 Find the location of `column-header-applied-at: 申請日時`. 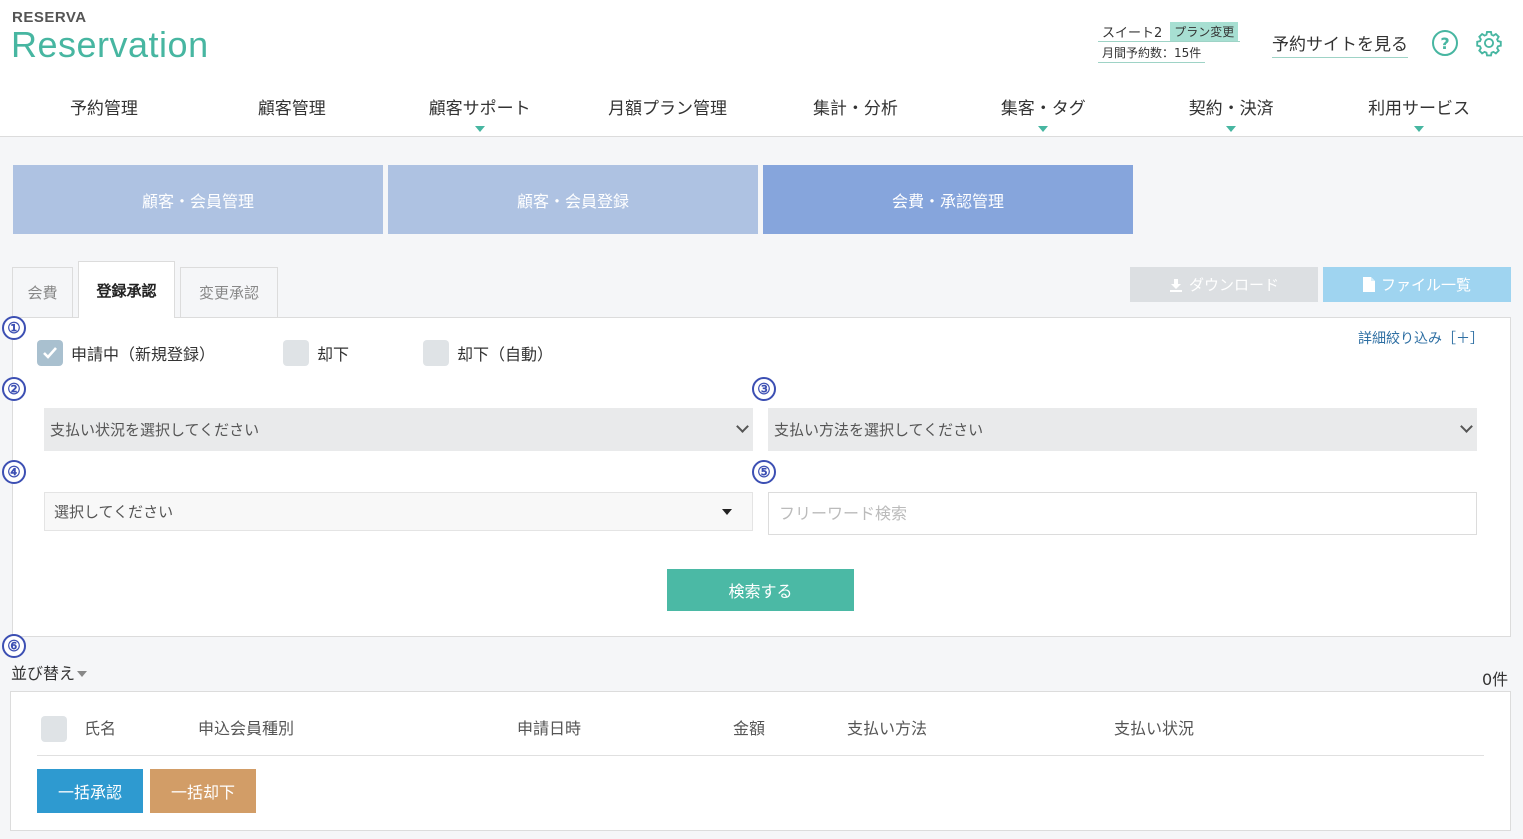

column-header-applied-at: 申請日時 is located at coordinates (549, 728).